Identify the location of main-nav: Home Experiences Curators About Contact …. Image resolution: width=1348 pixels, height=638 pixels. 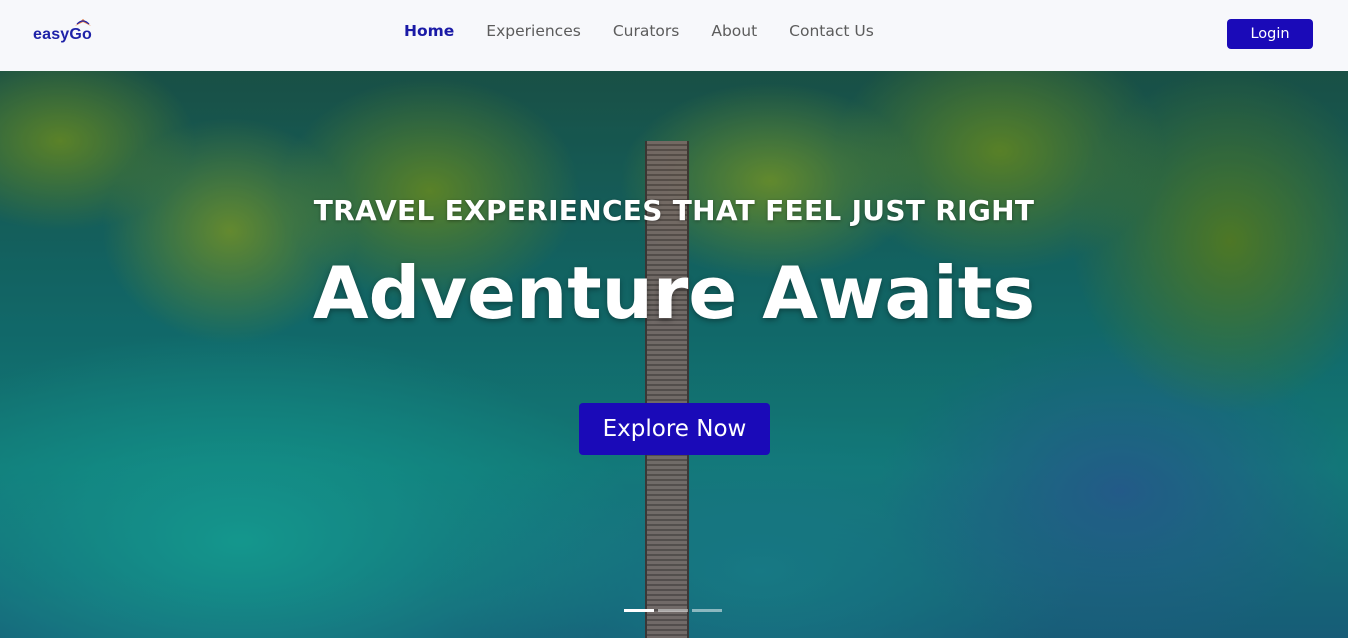
(639, 31).